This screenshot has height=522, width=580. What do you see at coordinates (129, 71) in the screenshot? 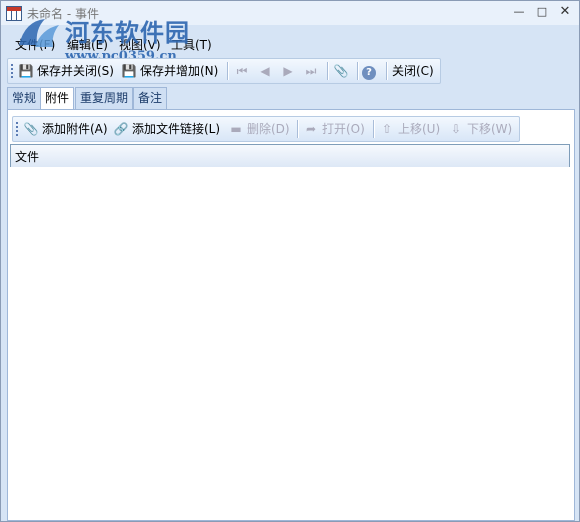
I see `save-add-icon: 💾` at bounding box center [129, 71].